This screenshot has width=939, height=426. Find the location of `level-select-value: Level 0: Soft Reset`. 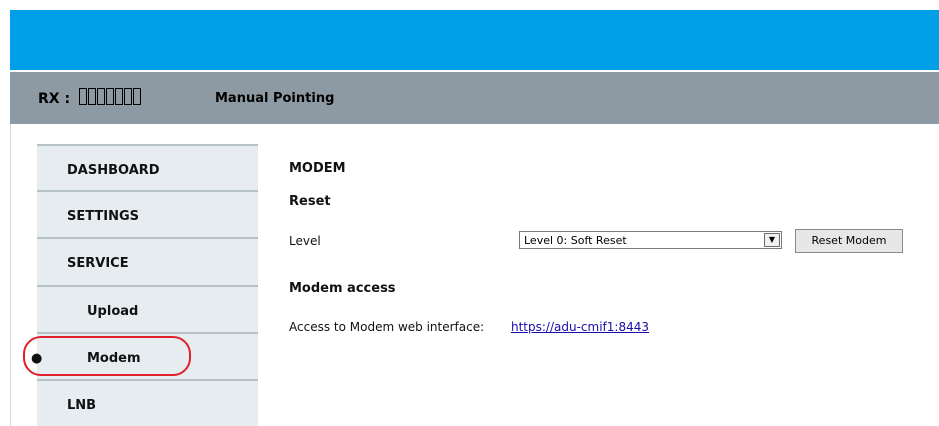

level-select-value: Level 0: Soft Reset is located at coordinates (575, 240).